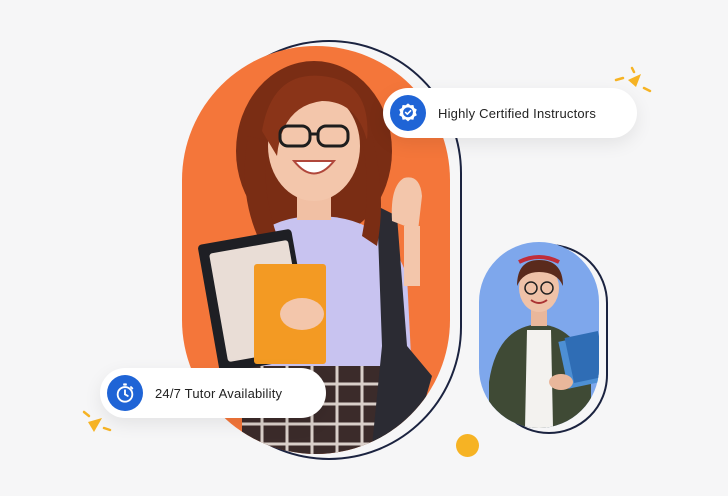 The height and width of the screenshot is (496, 728). I want to click on certified-instructors-label: Highly Certified Instructors, so click(517, 113).